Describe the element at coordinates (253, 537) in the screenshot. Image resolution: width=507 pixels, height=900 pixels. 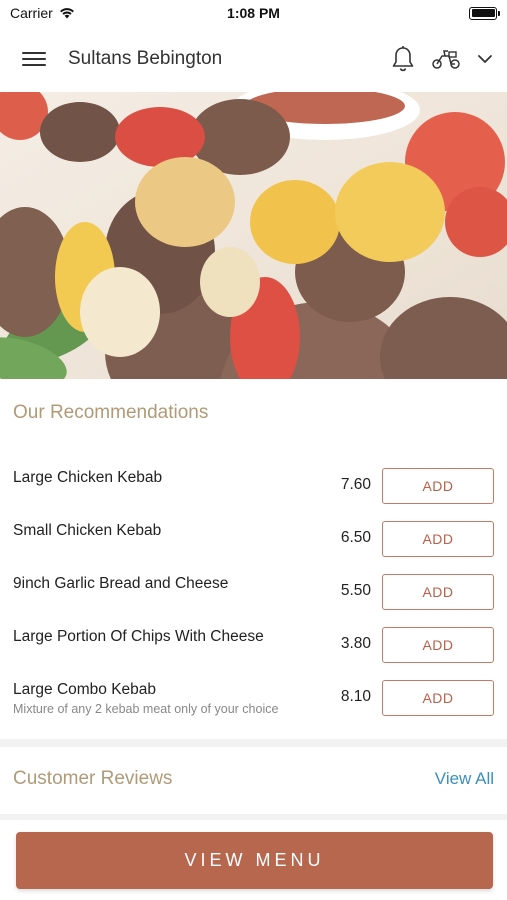
I see `list-item: Small Chicken Kebab 6.50 ADD` at that location.